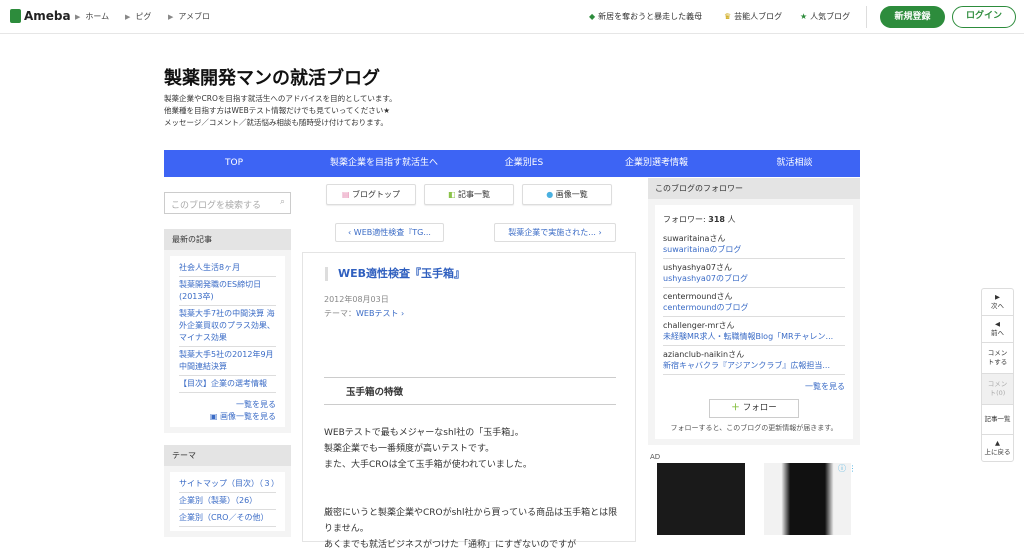 The width and height of the screenshot is (1024, 553). Describe the element at coordinates (754, 188) in the screenshot. I see `followers-title: このブログのフォロワー` at that location.